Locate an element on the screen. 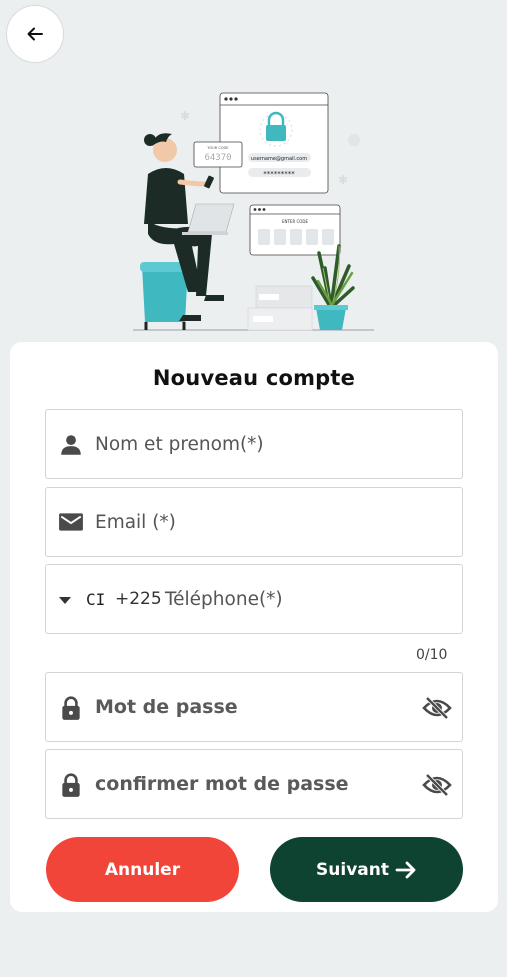  country-code: CI is located at coordinates (95, 599).